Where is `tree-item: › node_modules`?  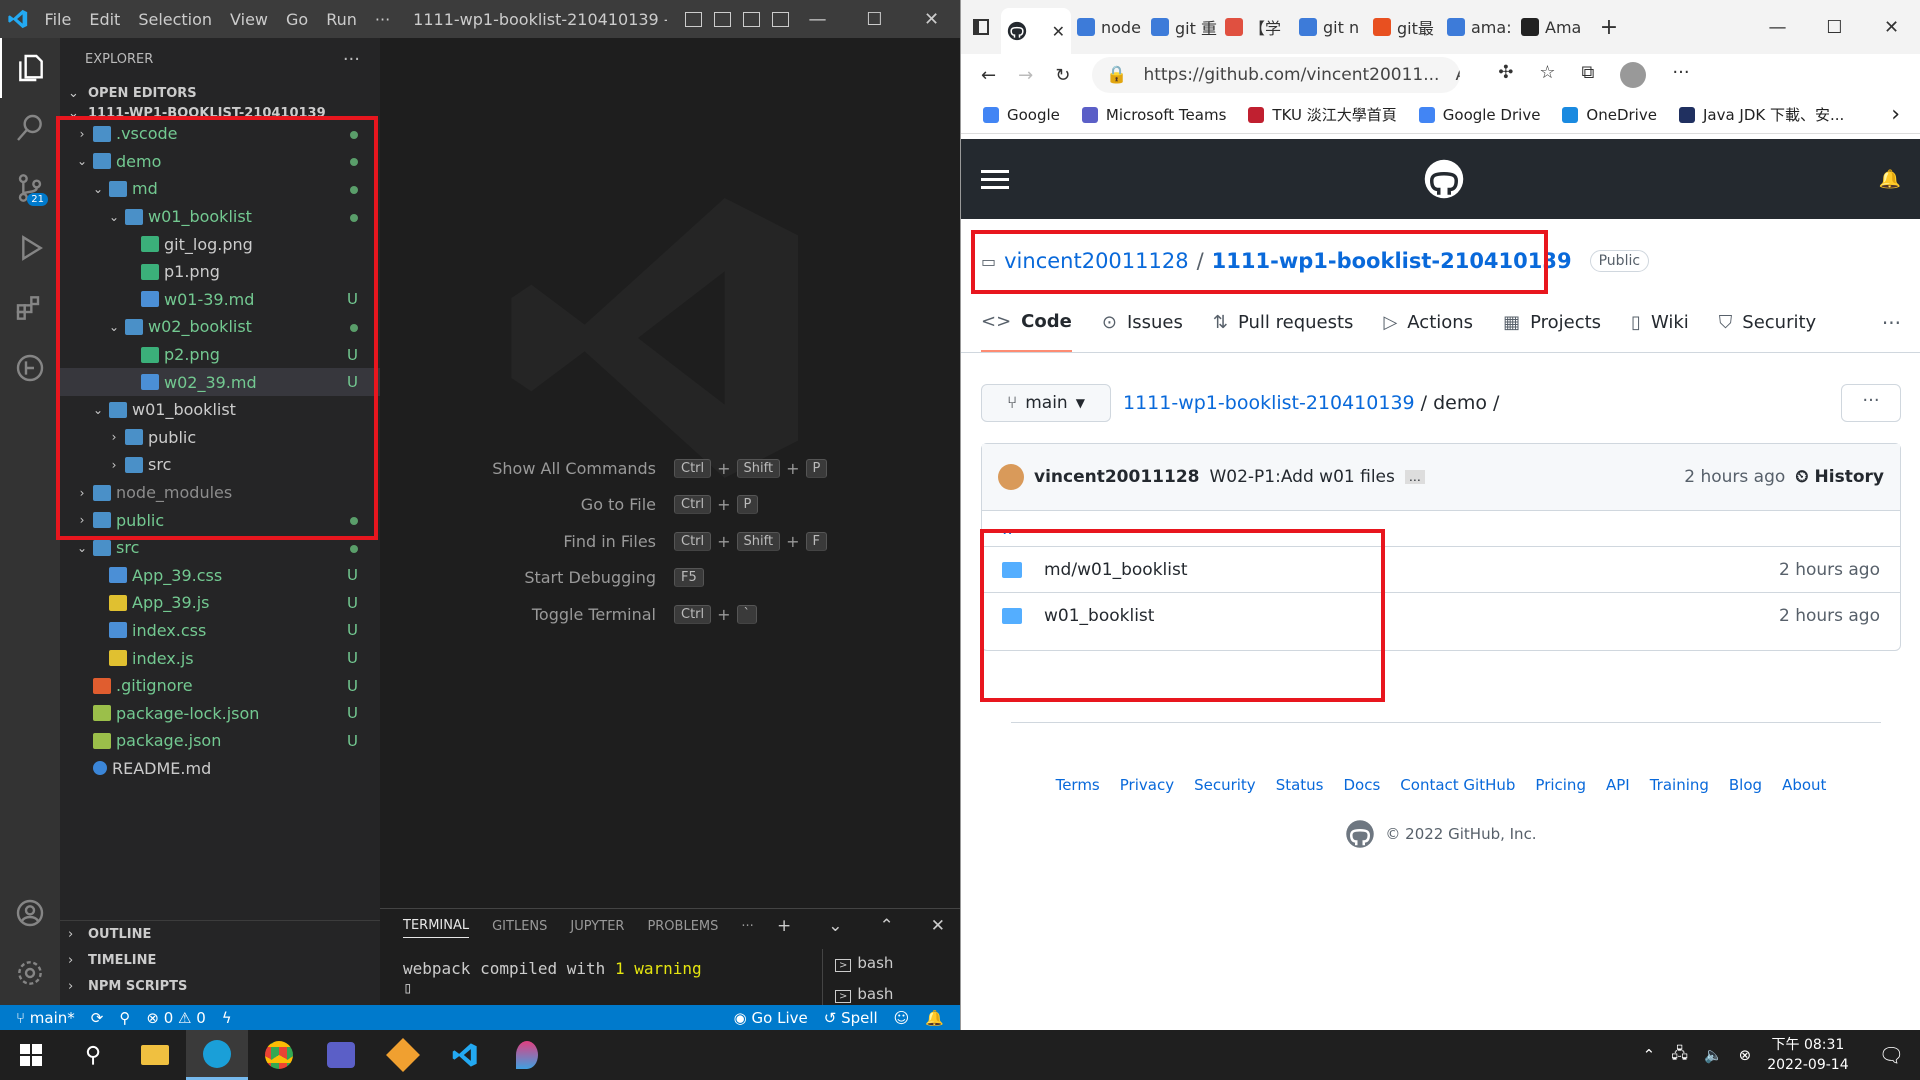
tree-item: › node_modules is located at coordinates (220, 493).